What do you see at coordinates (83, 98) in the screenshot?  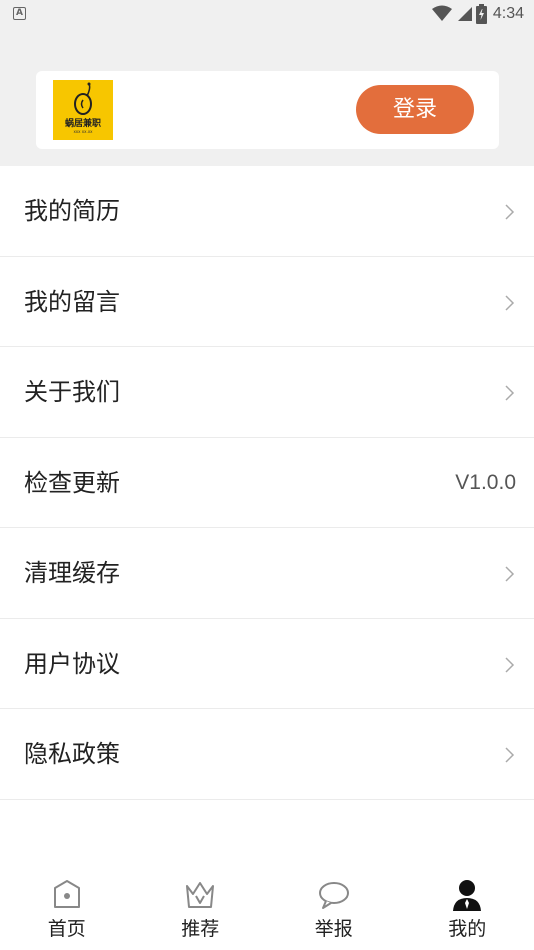 I see `snail-logo-icon` at bounding box center [83, 98].